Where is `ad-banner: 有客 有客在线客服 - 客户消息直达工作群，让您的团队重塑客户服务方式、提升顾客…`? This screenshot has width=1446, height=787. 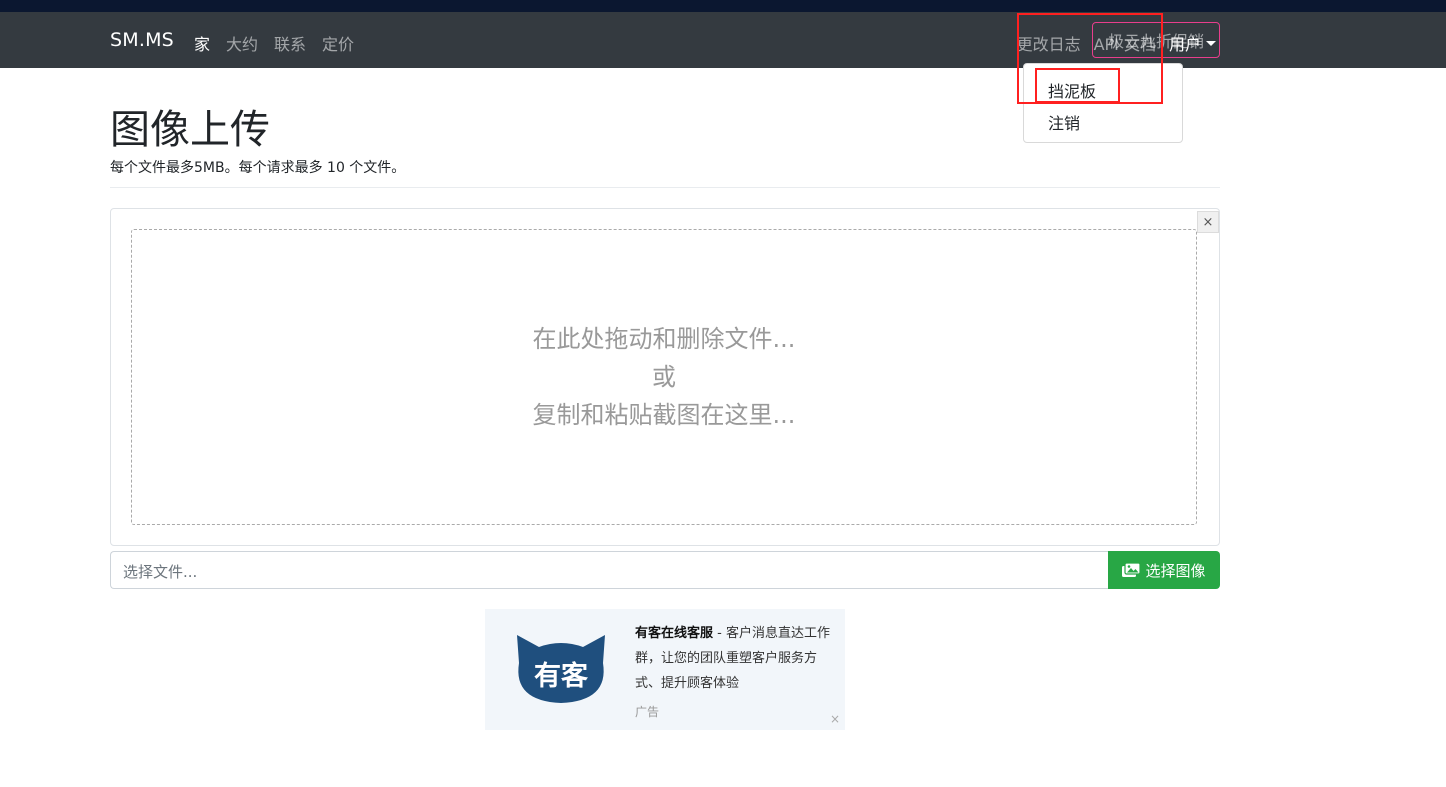
ad-banner: 有客 有客在线客服 - 客户消息直达工作群，让您的团队重塑客户服务方式、提升顾客… is located at coordinates (665, 669).